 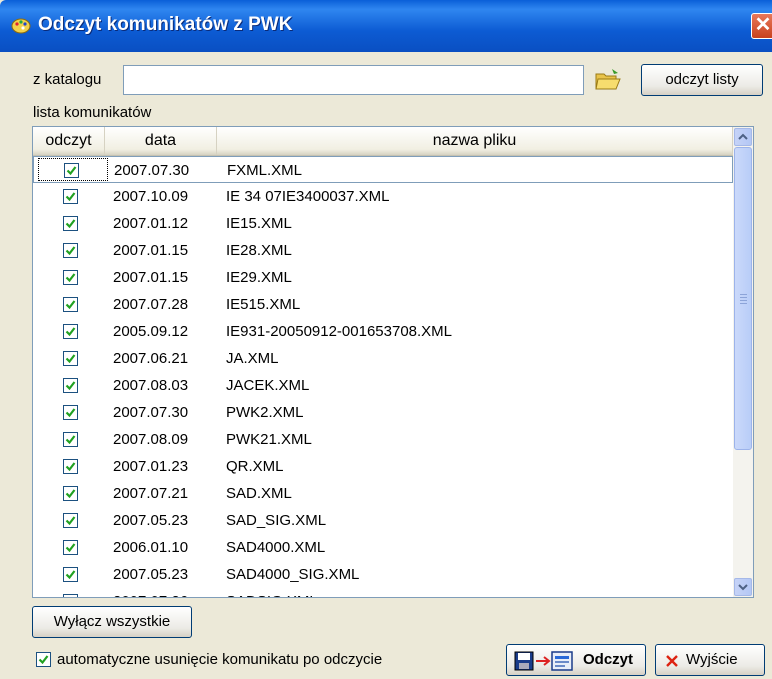 I want to click on scroll-up-button, so click(x=743, y=137).